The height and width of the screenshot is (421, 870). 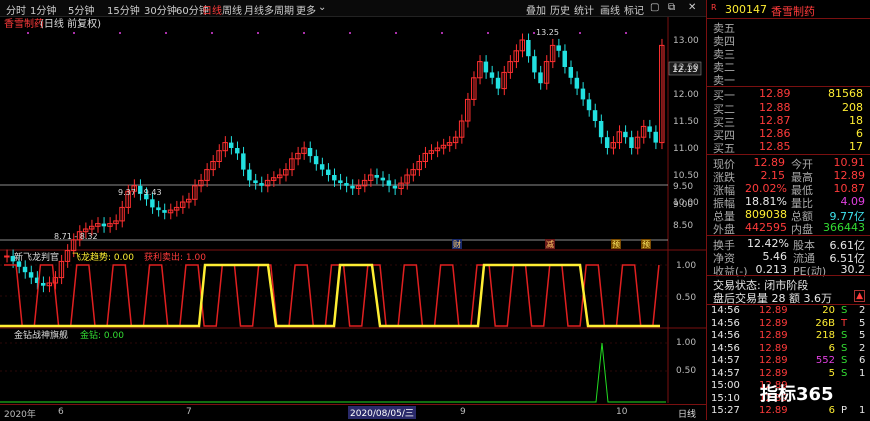 I want to click on tab-1min: 1分钟, so click(x=43, y=9).